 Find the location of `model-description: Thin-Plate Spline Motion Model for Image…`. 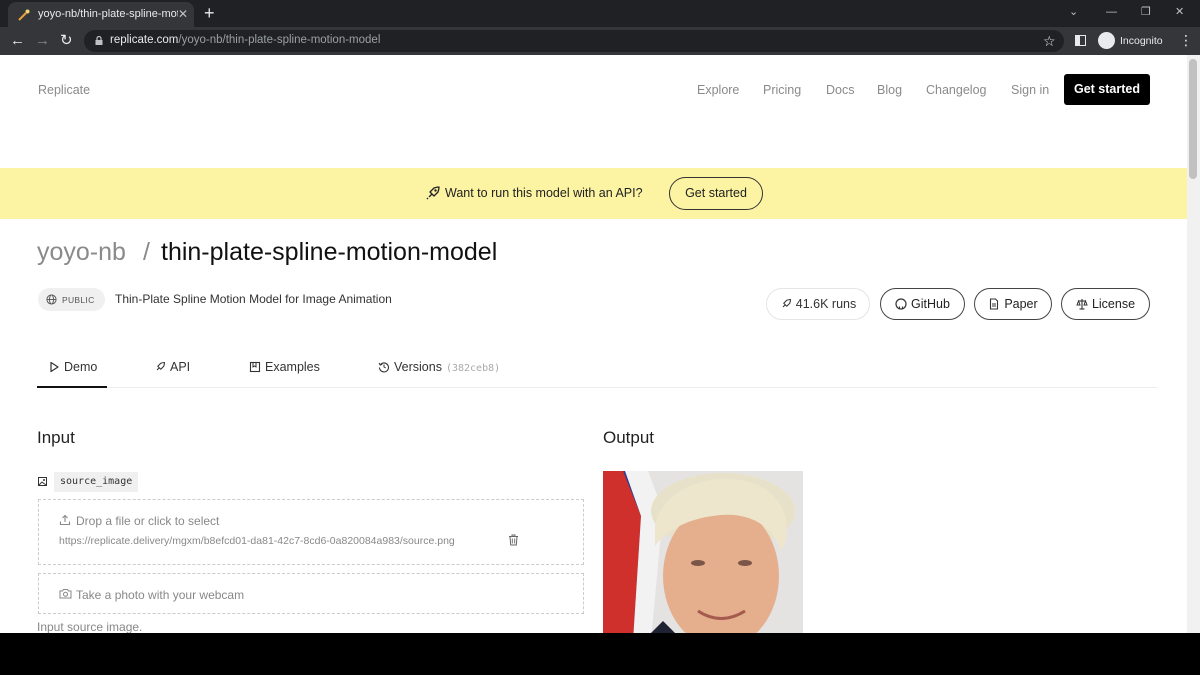

model-description: Thin-Plate Spline Motion Model for Image… is located at coordinates (253, 299).